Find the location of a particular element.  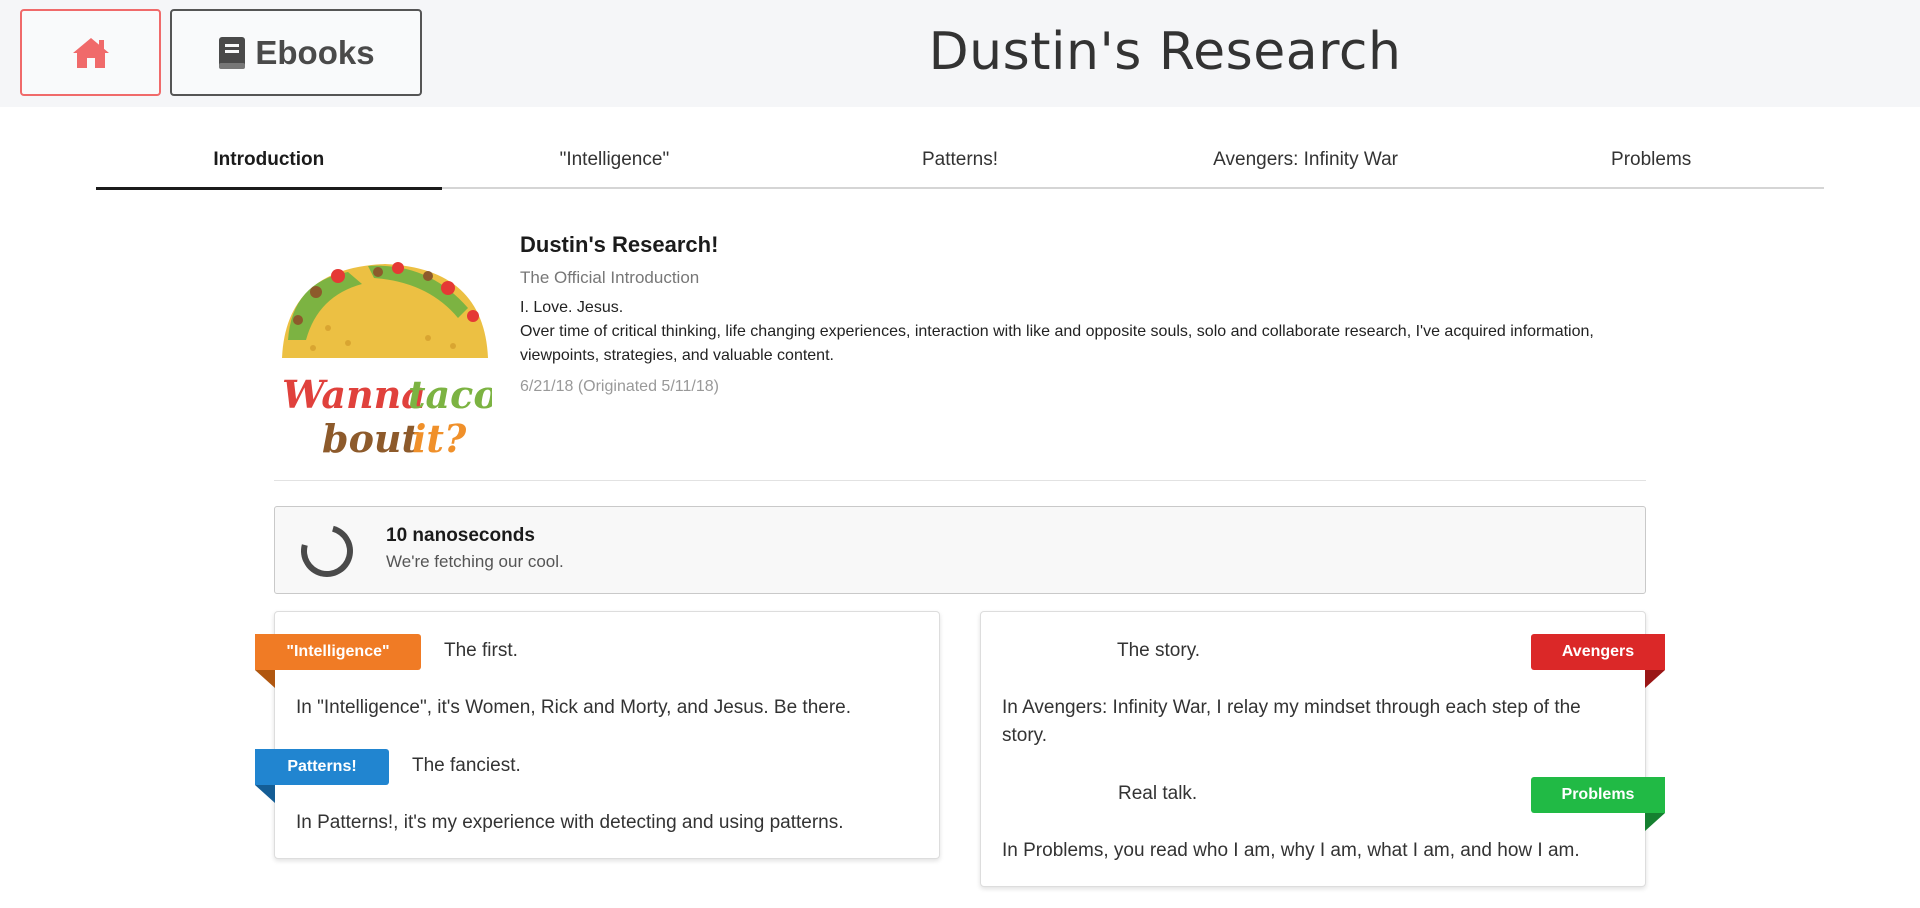

tab-problems: Problems is located at coordinates (1651, 159).